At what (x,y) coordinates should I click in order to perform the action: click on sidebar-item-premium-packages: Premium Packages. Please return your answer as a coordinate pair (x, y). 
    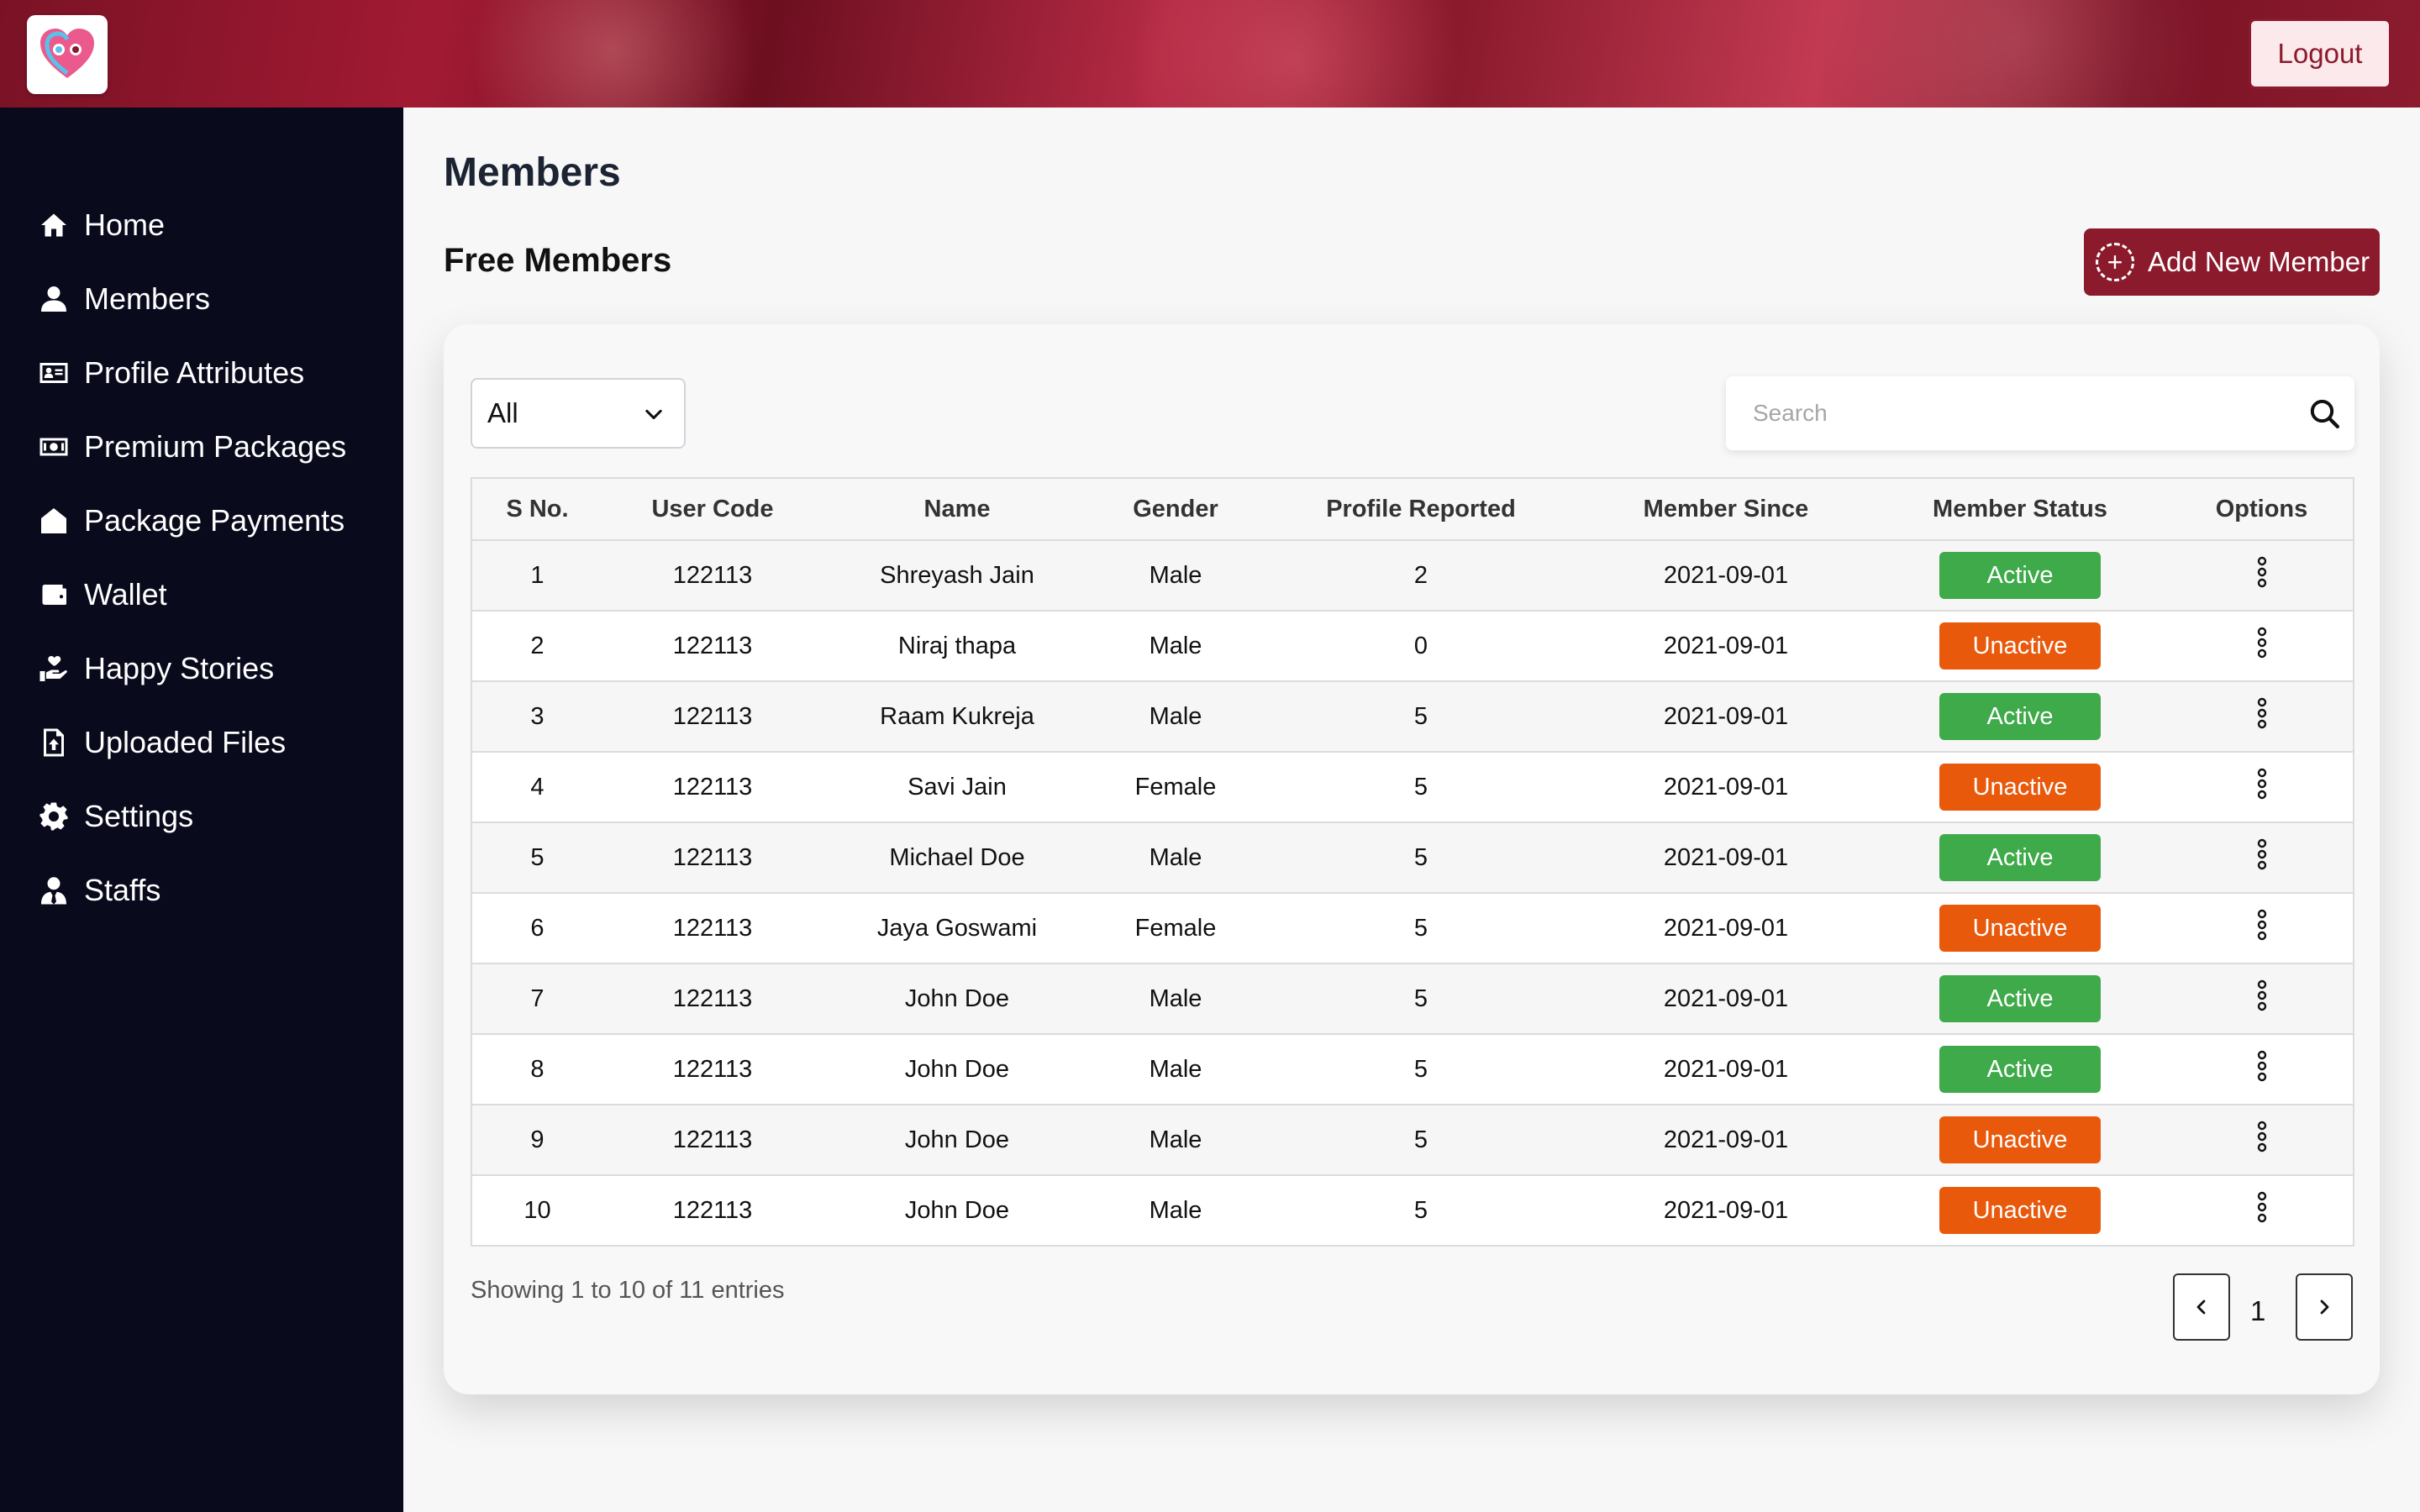
    Looking at the image, I should click on (192, 447).